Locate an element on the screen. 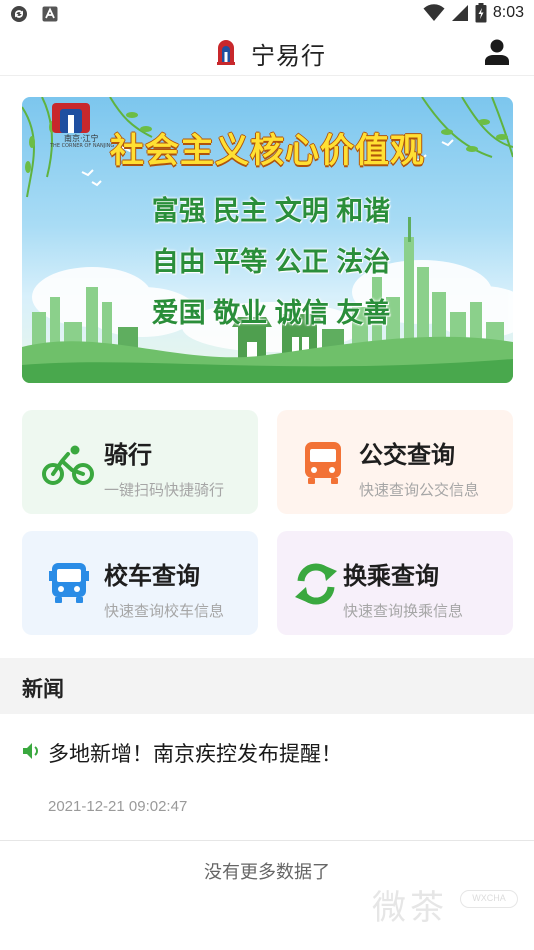 This screenshot has height=950, width=534. card-subtitle: 快速查询公交信息 is located at coordinates (419, 490).